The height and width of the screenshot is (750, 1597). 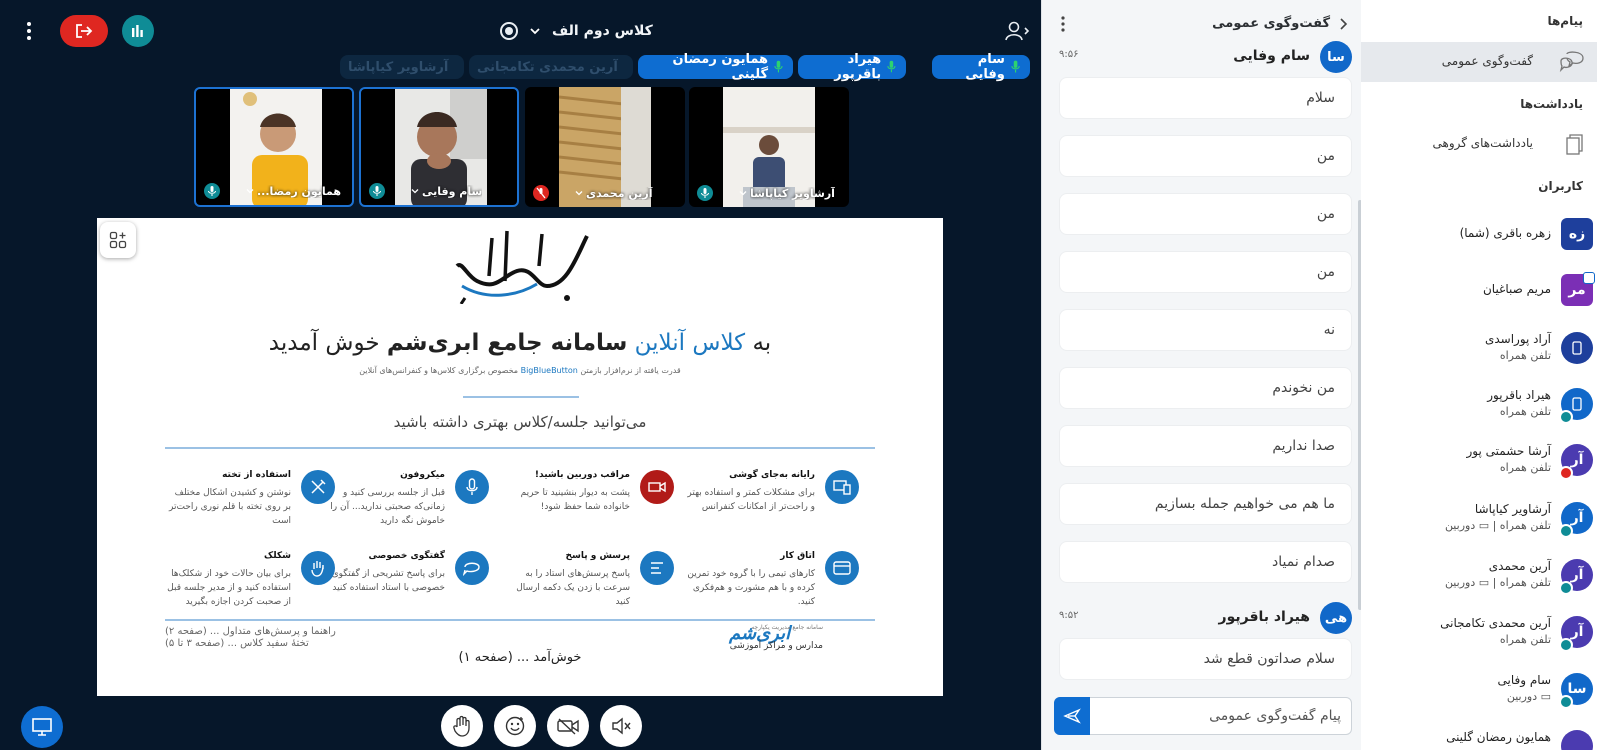 I want to click on presentation-icon, so click(x=42, y=727).